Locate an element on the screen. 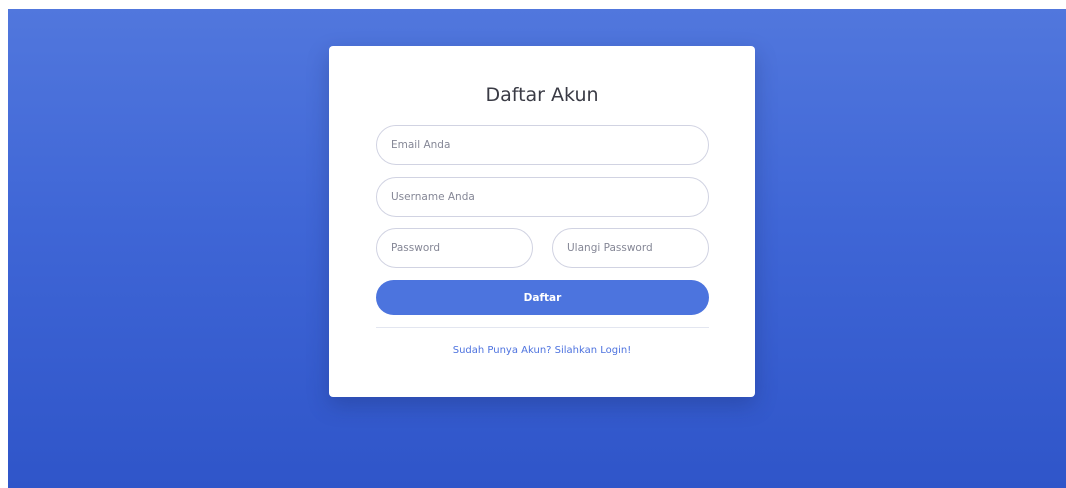 This screenshot has height=488, width=1066. divider is located at coordinates (542, 327).